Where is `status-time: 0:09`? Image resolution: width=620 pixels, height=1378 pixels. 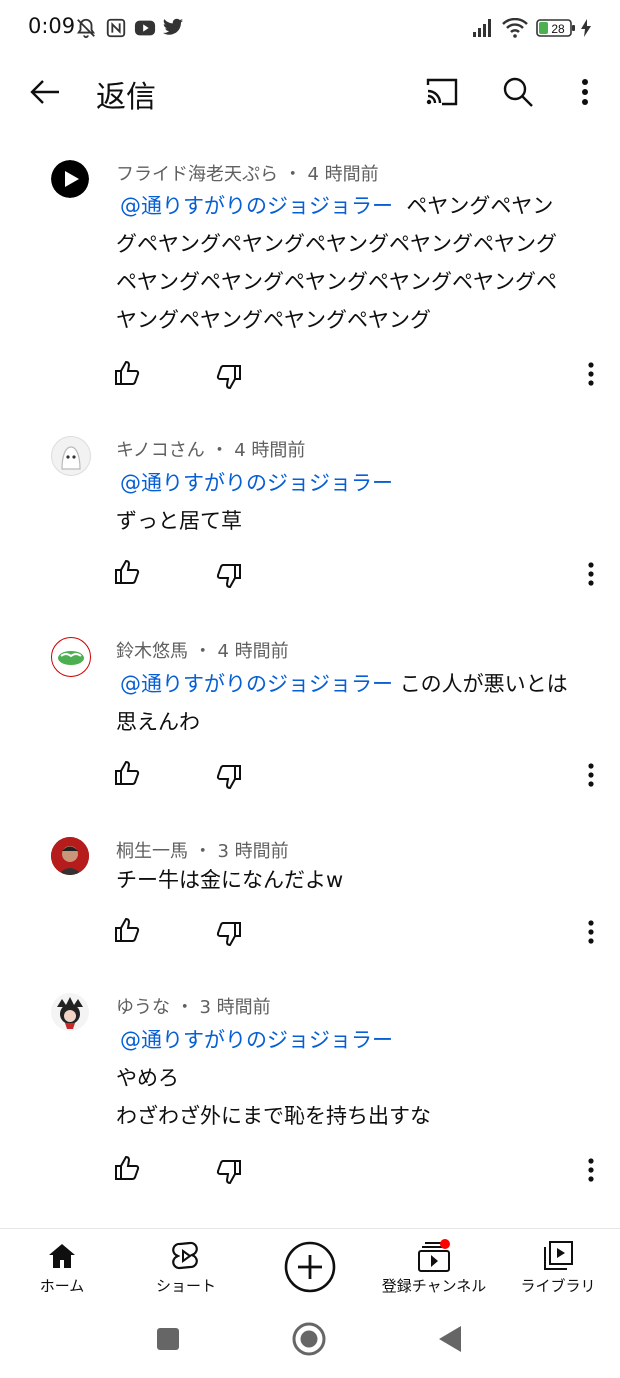
status-time: 0:09 is located at coordinates (52, 26).